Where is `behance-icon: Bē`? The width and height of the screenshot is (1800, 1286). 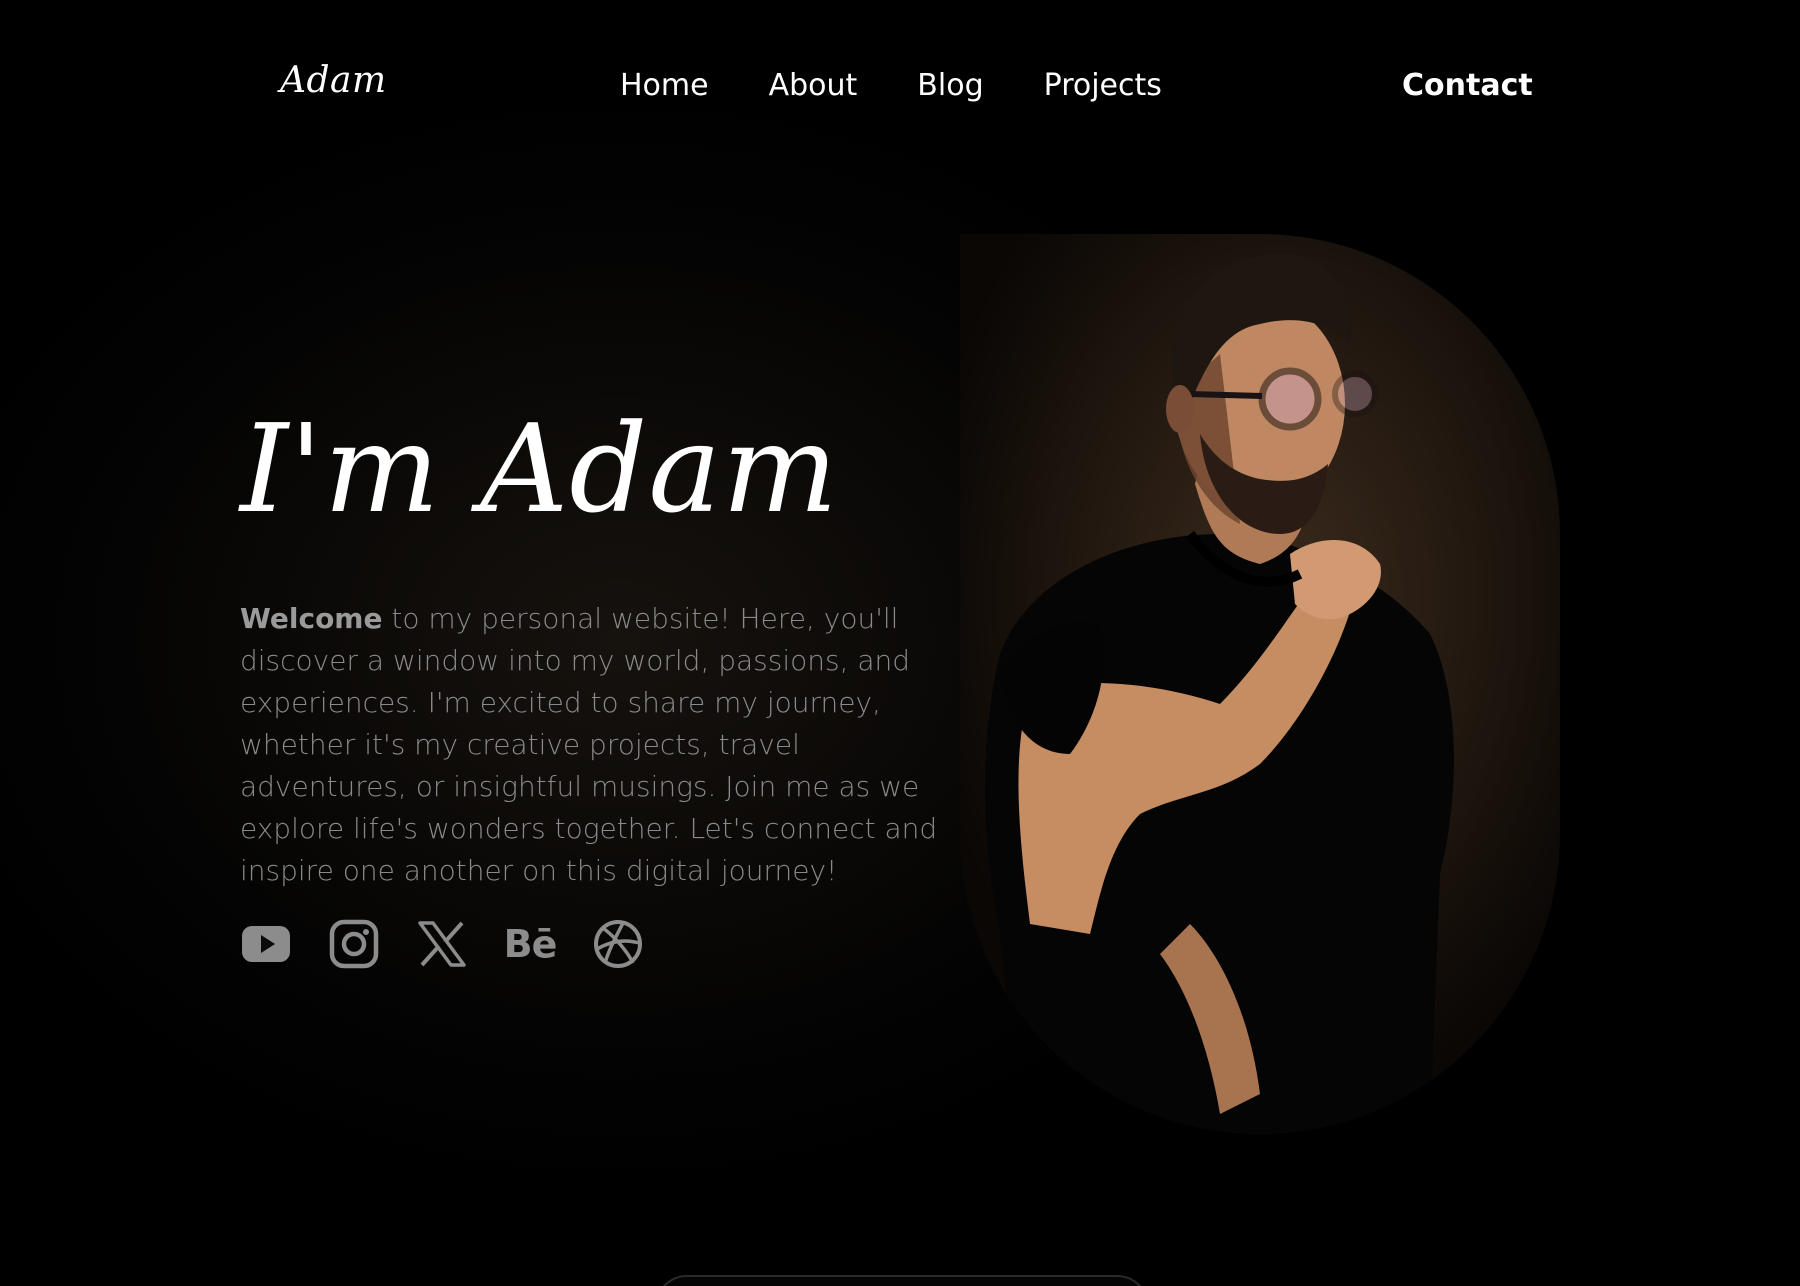 behance-icon: Bē is located at coordinates (530, 944).